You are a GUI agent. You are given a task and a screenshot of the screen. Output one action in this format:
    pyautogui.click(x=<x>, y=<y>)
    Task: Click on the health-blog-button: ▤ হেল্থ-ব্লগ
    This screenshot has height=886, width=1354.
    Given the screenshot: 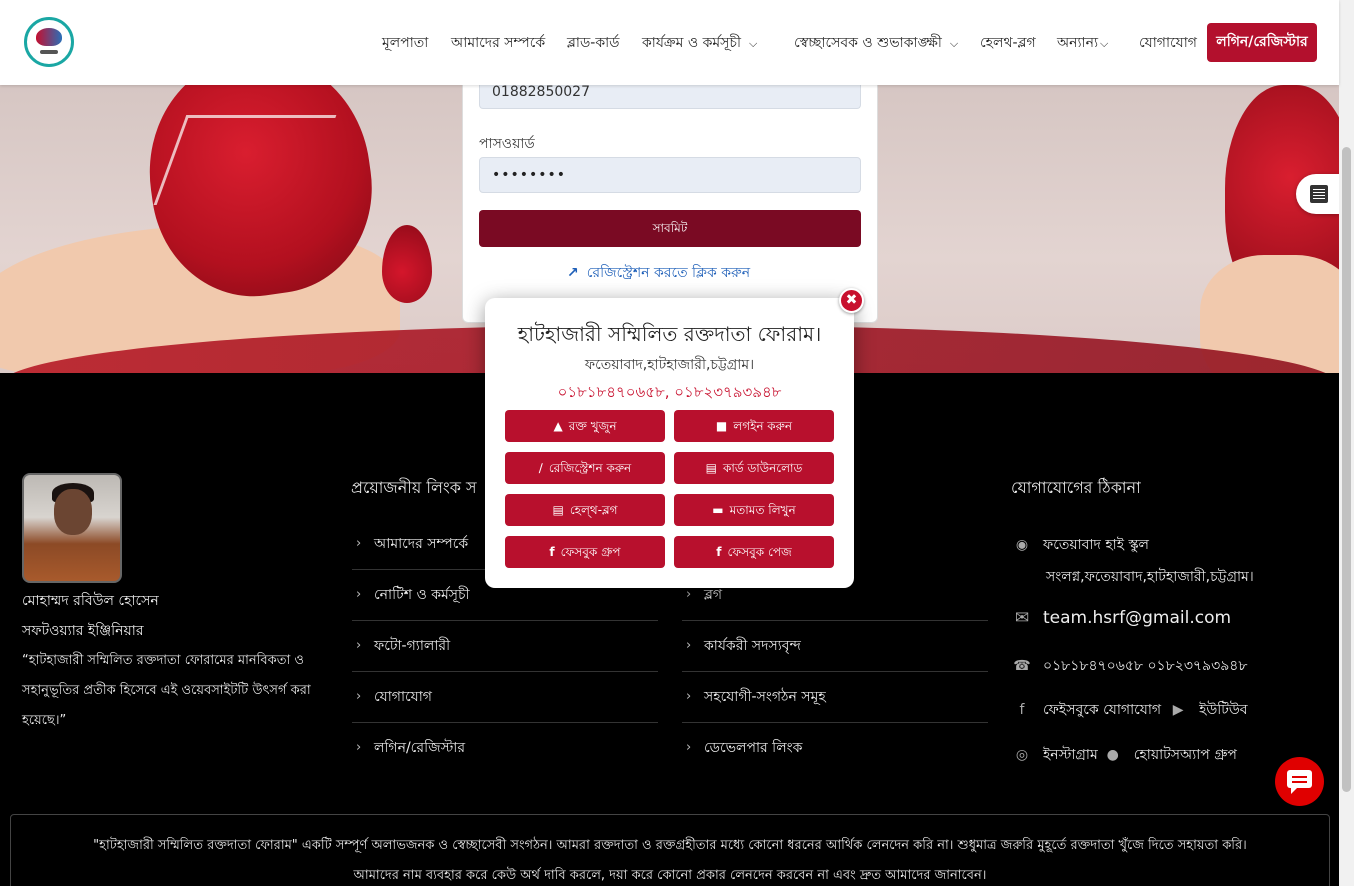 What is the action you would take?
    pyautogui.click(x=585, y=510)
    